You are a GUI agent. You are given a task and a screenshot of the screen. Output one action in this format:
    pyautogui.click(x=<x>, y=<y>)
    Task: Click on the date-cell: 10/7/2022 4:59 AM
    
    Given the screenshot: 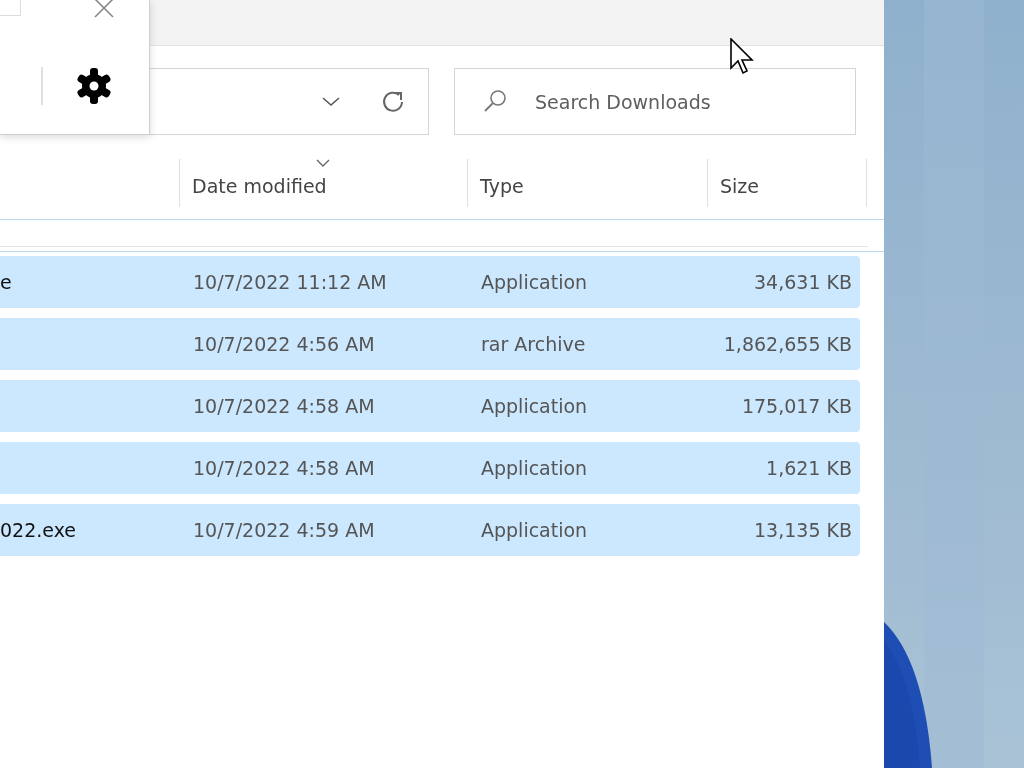 What is the action you would take?
    pyautogui.click(x=284, y=530)
    